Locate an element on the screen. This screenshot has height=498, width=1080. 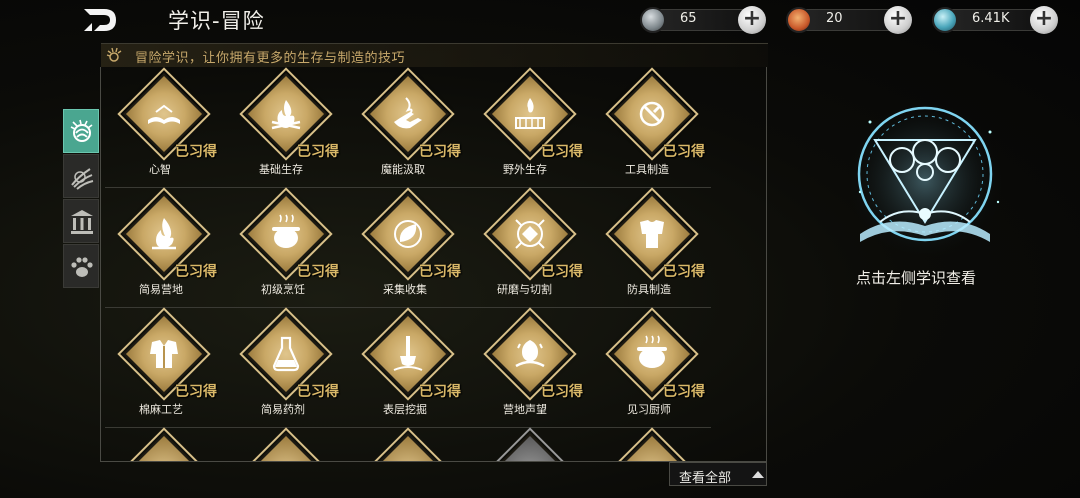
skill-surface-digging: 已习得 表层挖掘 is located at coordinates (408, 365).